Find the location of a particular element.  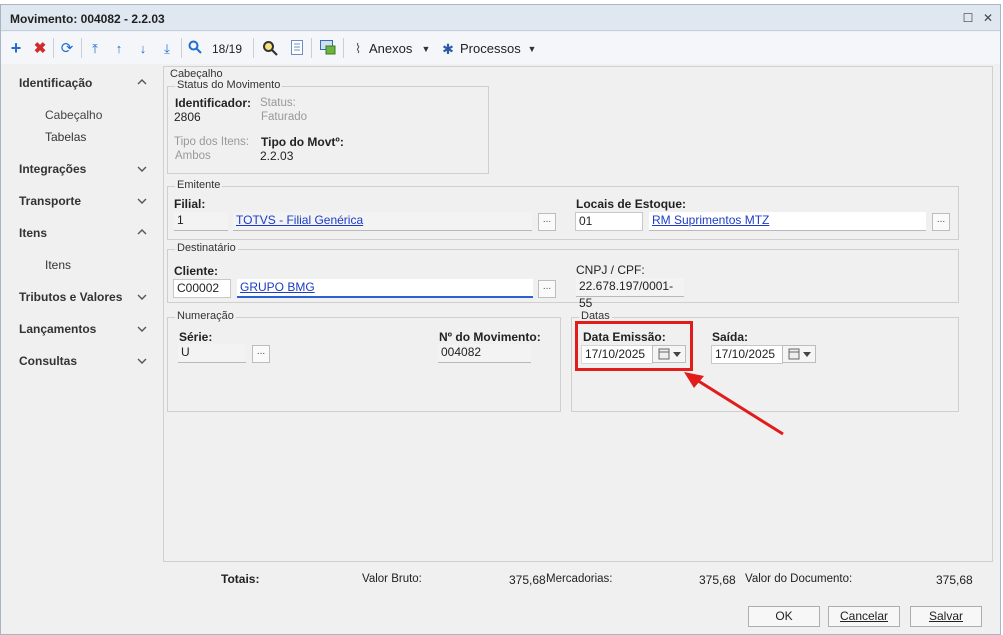

first-record-icon: ⤒ is located at coordinates (95, 49).